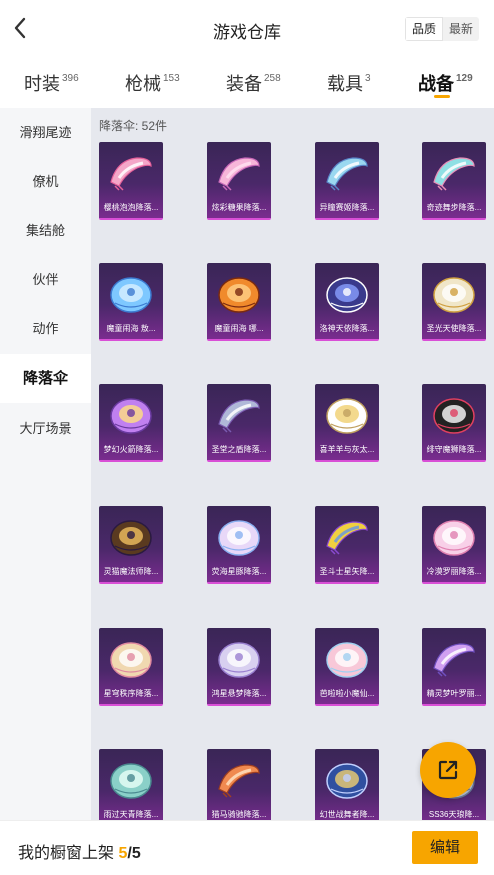 The width and height of the screenshot is (494, 875). Describe the element at coordinates (134, 853) in the screenshot. I see `showcase-total: /5` at that location.